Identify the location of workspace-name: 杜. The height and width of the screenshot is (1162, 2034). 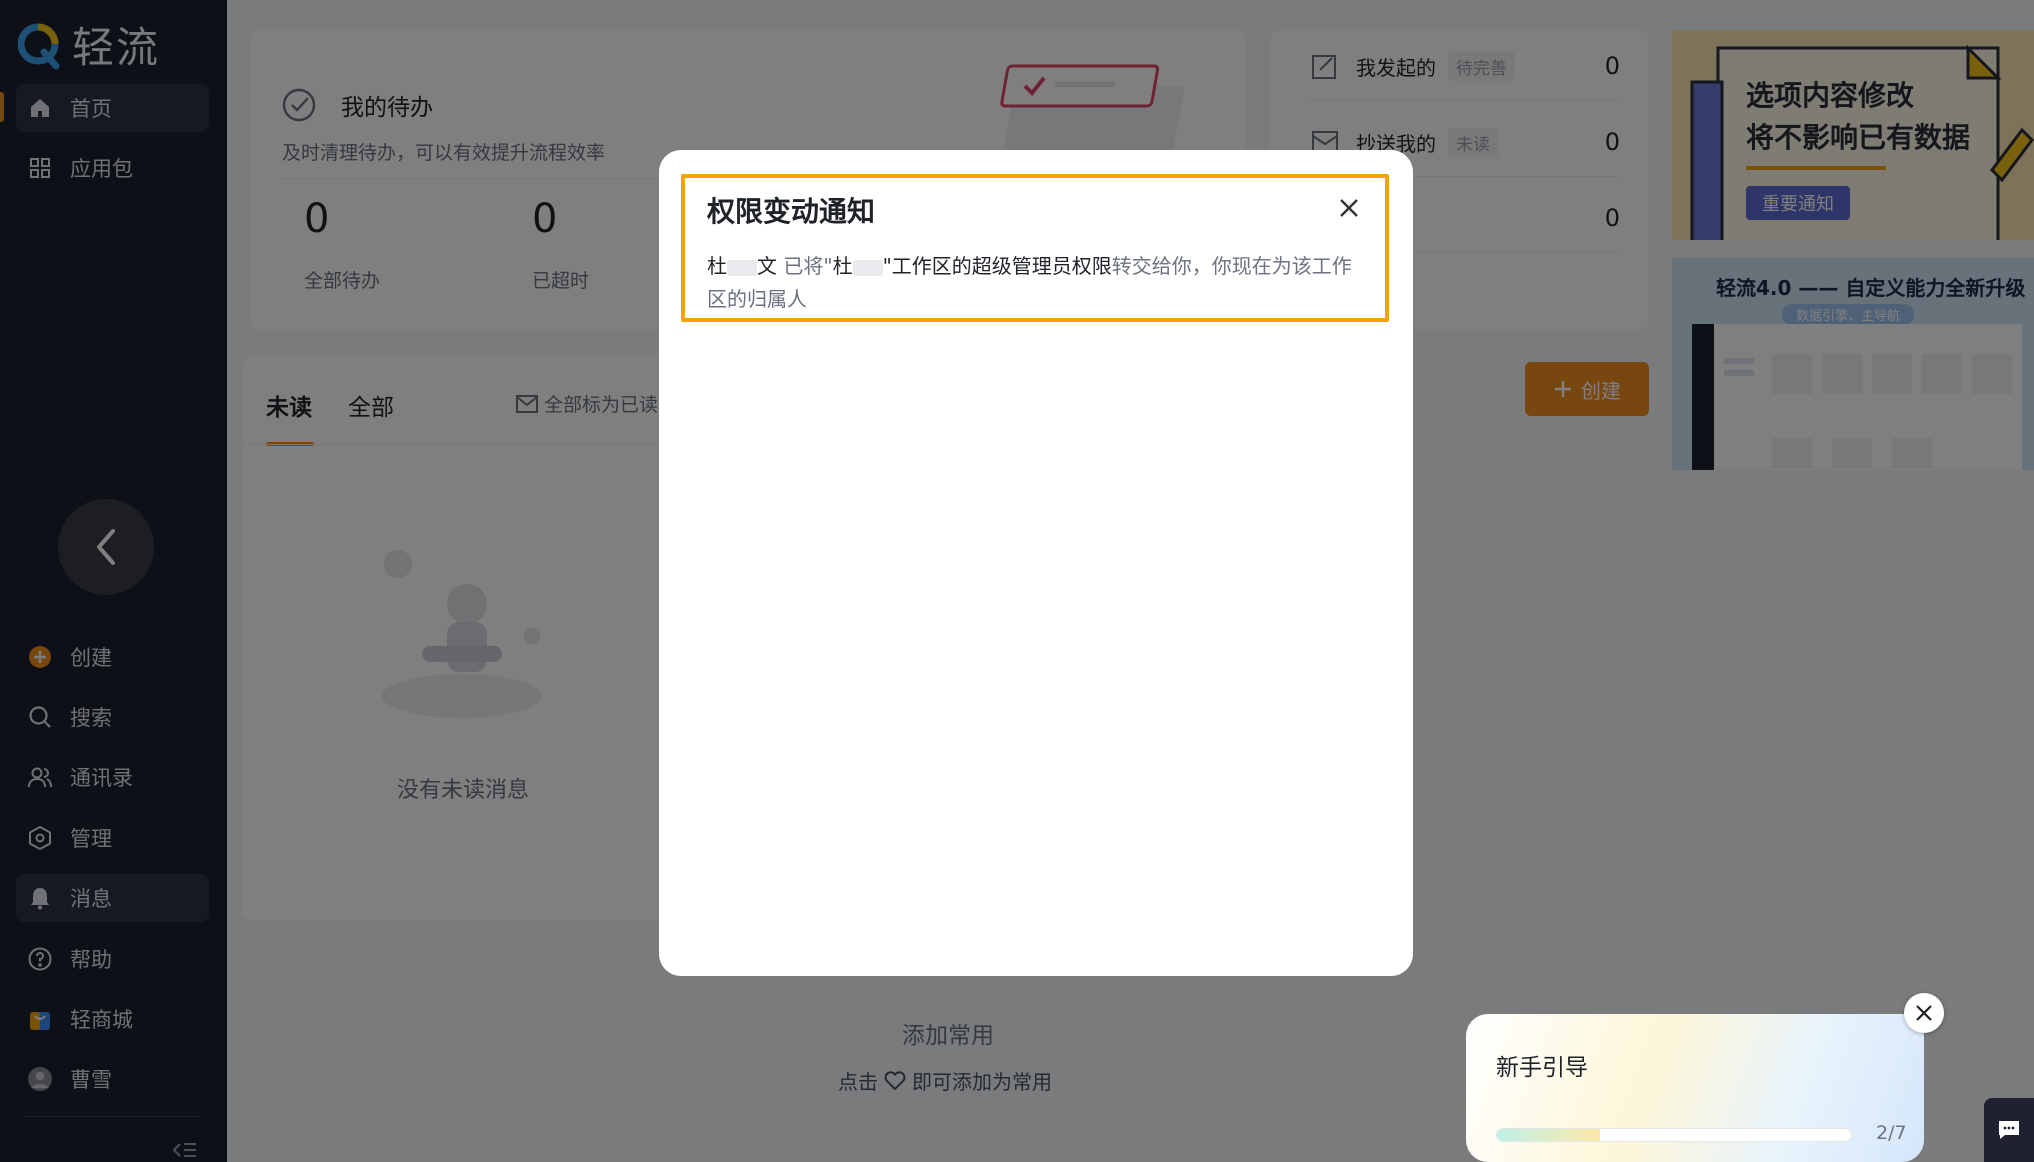
(842, 266).